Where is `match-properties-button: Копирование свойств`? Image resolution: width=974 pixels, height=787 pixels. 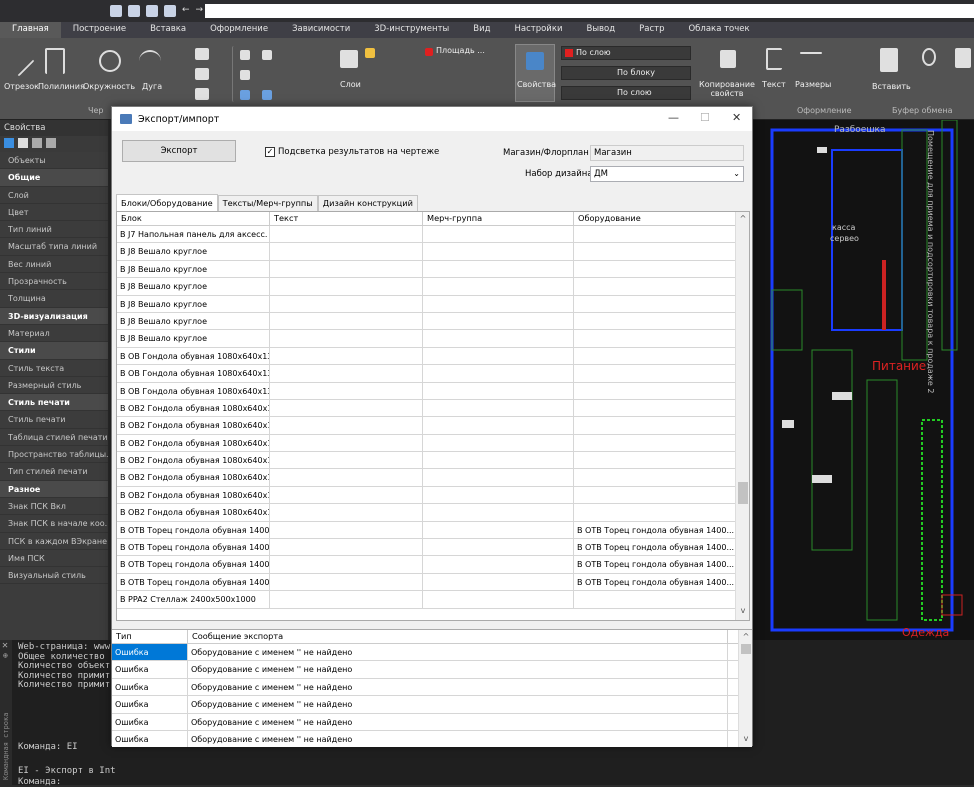
match-properties-button: Копирование свойств is located at coordinates (727, 89).